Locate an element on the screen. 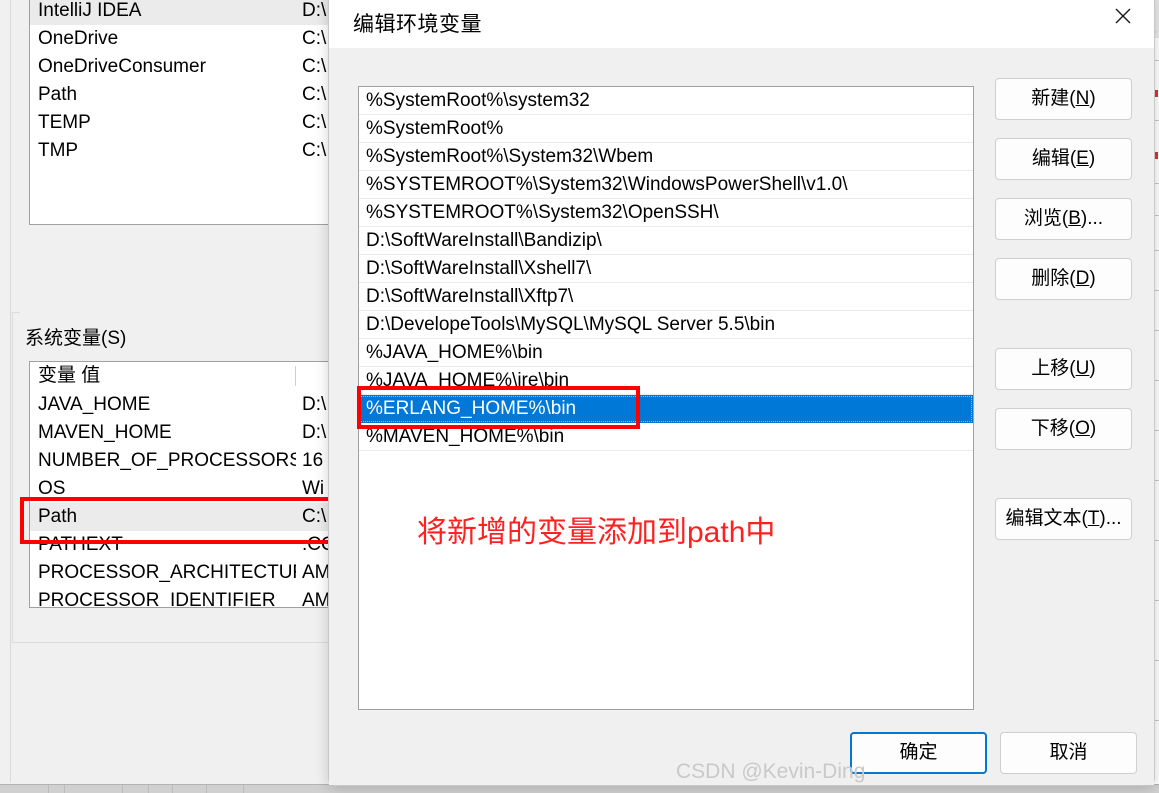 The height and width of the screenshot is (793, 1159). variable-name: PROCESSOR_IDENTIFIER is located at coordinates (157, 599).